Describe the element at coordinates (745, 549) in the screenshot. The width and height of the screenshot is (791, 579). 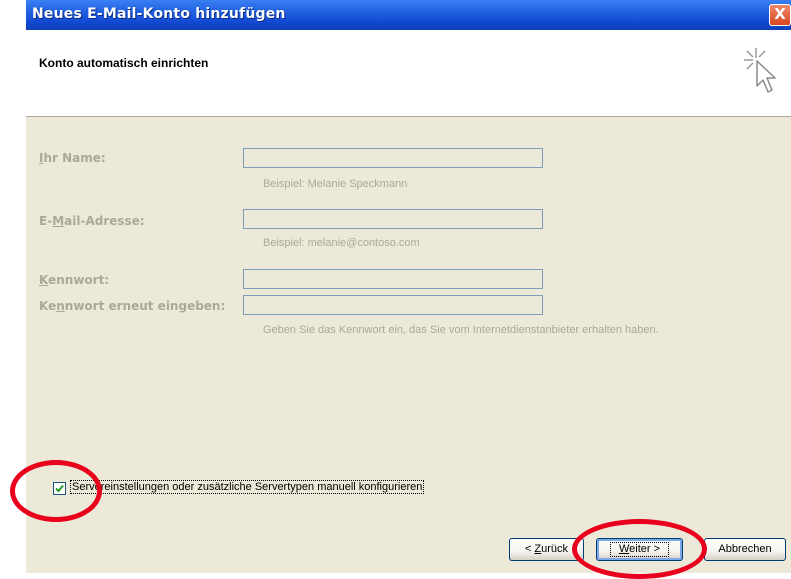
I see `cancel-button: Abbrechen` at that location.